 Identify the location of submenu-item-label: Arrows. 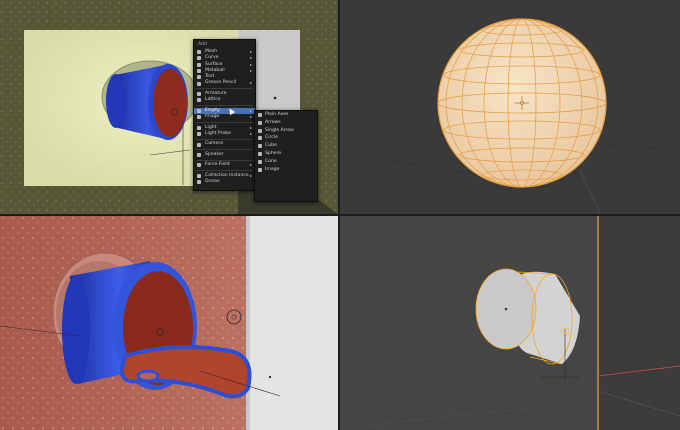
(273, 122).